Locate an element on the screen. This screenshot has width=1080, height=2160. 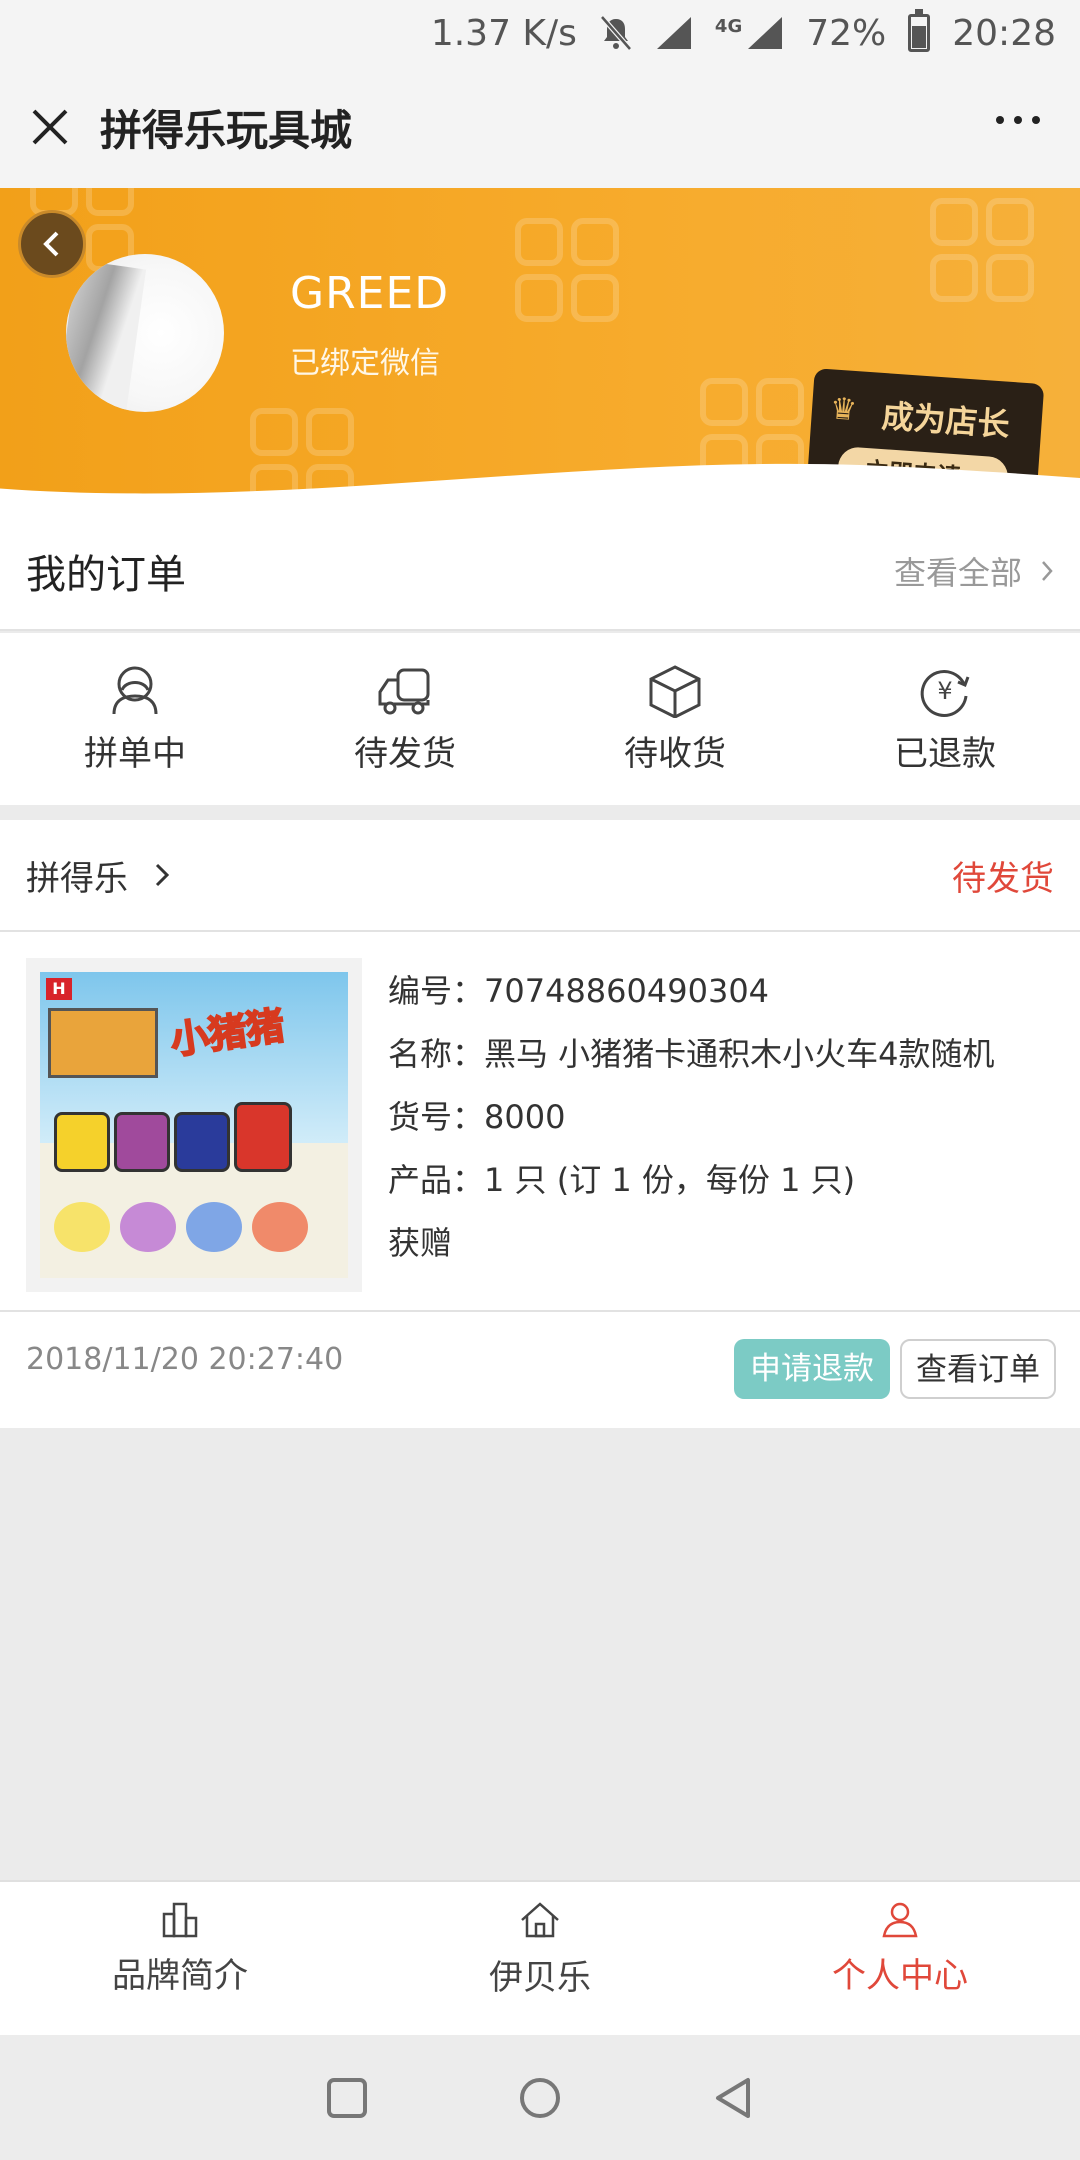
order-status-tabs: 拼单中 待发货 待收货 ¥ 已退款 is located at coordinates (540, 719).